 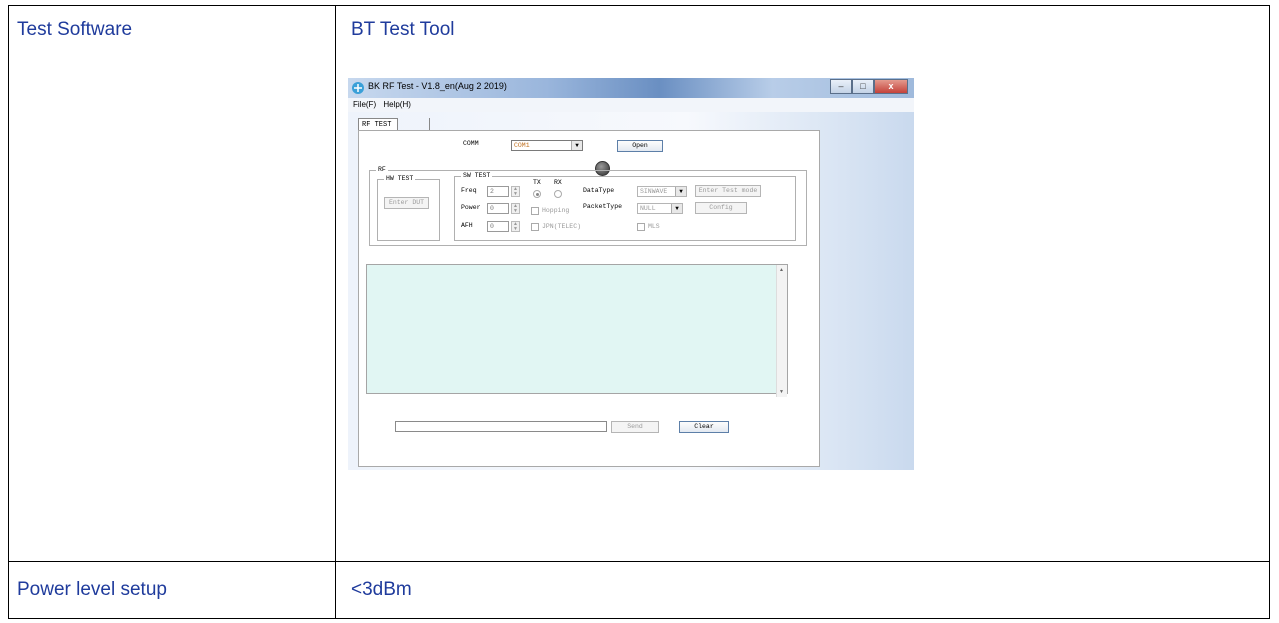 What do you see at coordinates (492, 191) in the screenshot?
I see `freq-value: 2` at bounding box center [492, 191].